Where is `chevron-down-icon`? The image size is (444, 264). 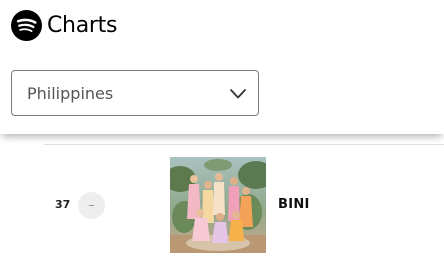
chevron-down-icon is located at coordinates (238, 94).